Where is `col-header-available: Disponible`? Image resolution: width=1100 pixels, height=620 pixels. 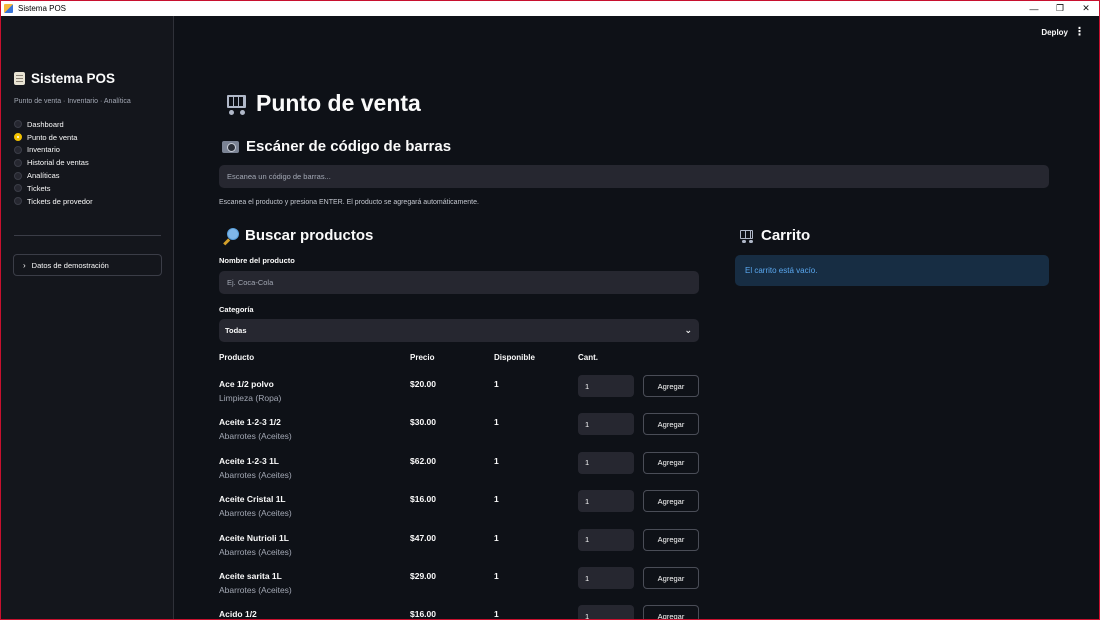
col-header-available: Disponible is located at coordinates (514, 357).